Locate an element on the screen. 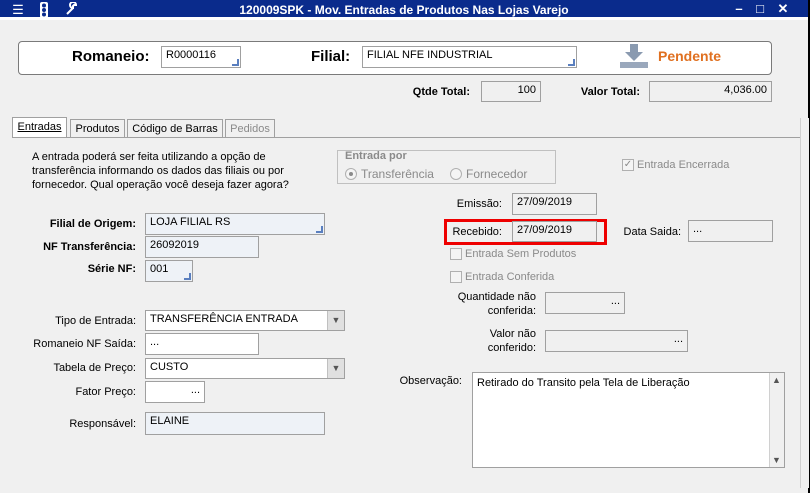 This screenshot has height=493, width=810. emissao-value: 27/09/2019 is located at coordinates (545, 202).